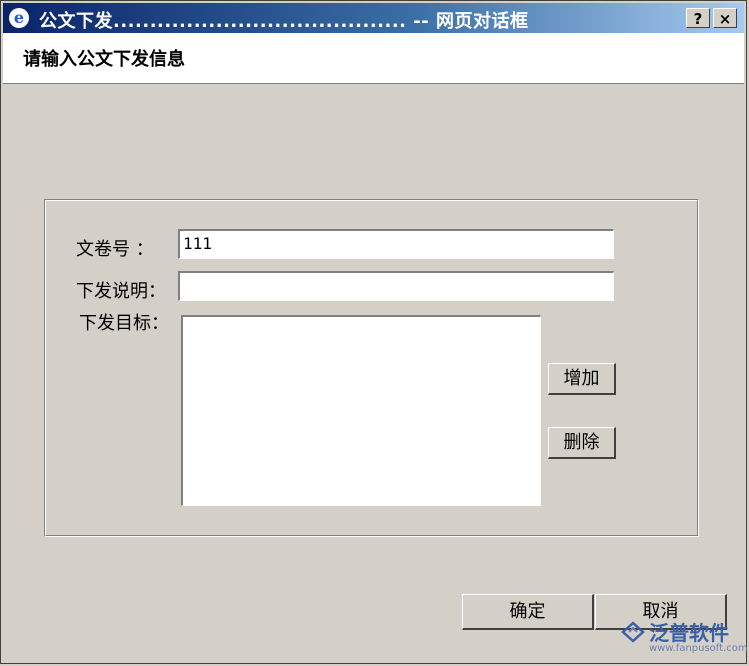 Image resolution: width=749 pixels, height=666 pixels. I want to click on target-list, so click(361, 410).